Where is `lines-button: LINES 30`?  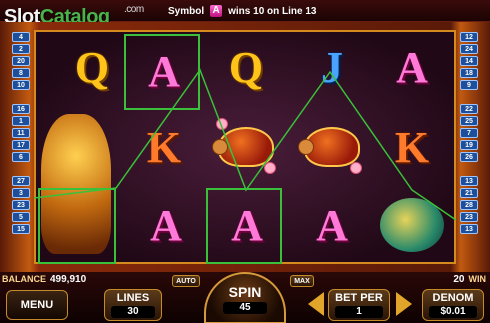 lines-button: LINES 30 is located at coordinates (133, 305).